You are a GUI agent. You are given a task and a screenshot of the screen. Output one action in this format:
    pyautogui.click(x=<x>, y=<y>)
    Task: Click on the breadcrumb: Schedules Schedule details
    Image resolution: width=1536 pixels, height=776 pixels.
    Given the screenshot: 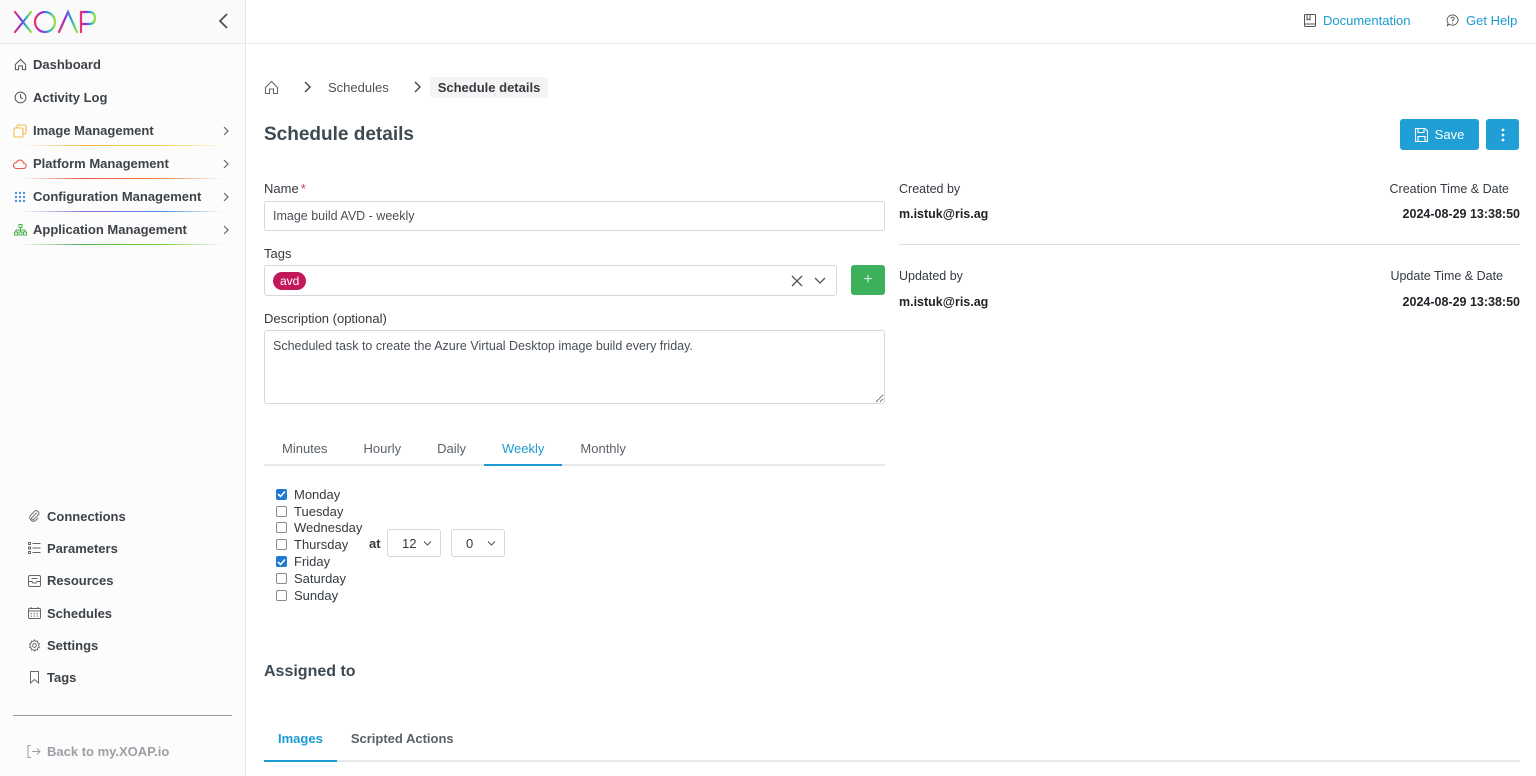 What is the action you would take?
    pyautogui.click(x=406, y=87)
    